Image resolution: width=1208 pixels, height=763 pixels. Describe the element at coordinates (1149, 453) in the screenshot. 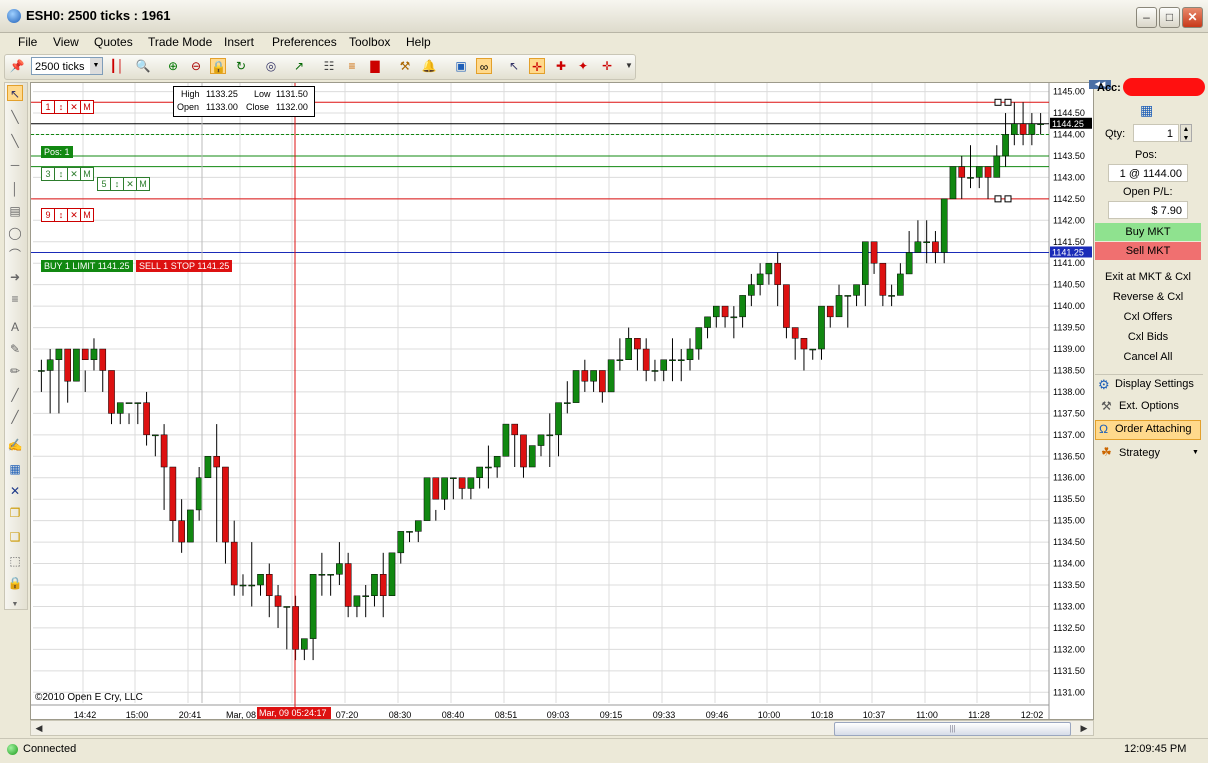

I see `strategy-row: ☘ Strategy ▼` at that location.